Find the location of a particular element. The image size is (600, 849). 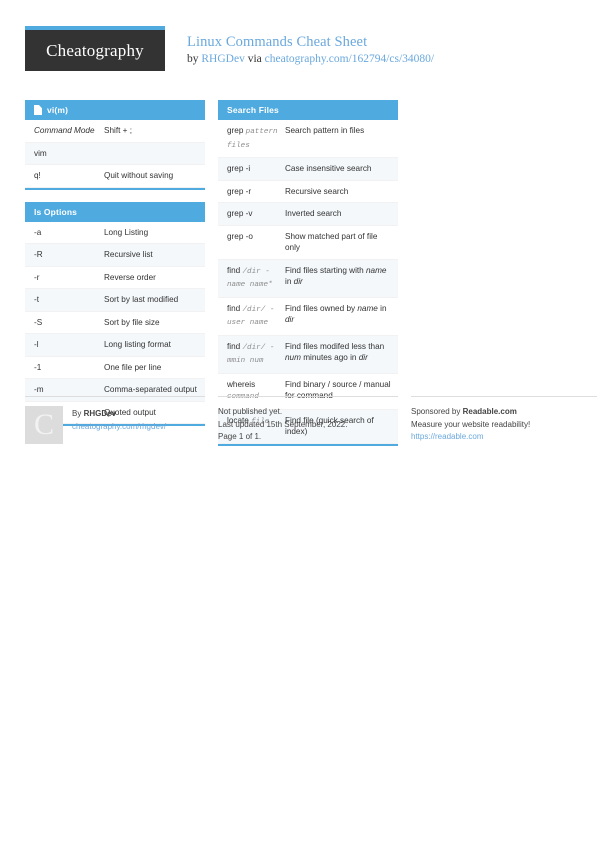

table-row: -t Sort by last modified is located at coordinates (115, 300).